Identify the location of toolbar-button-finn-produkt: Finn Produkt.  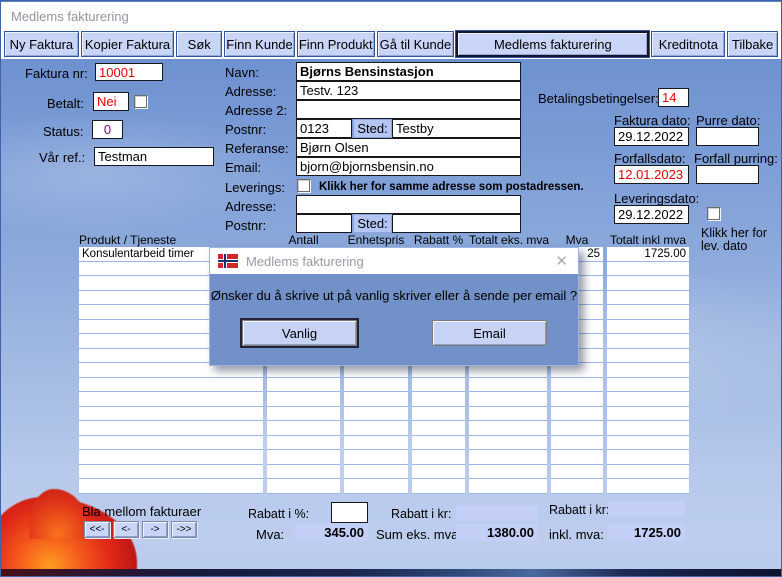
(335, 44).